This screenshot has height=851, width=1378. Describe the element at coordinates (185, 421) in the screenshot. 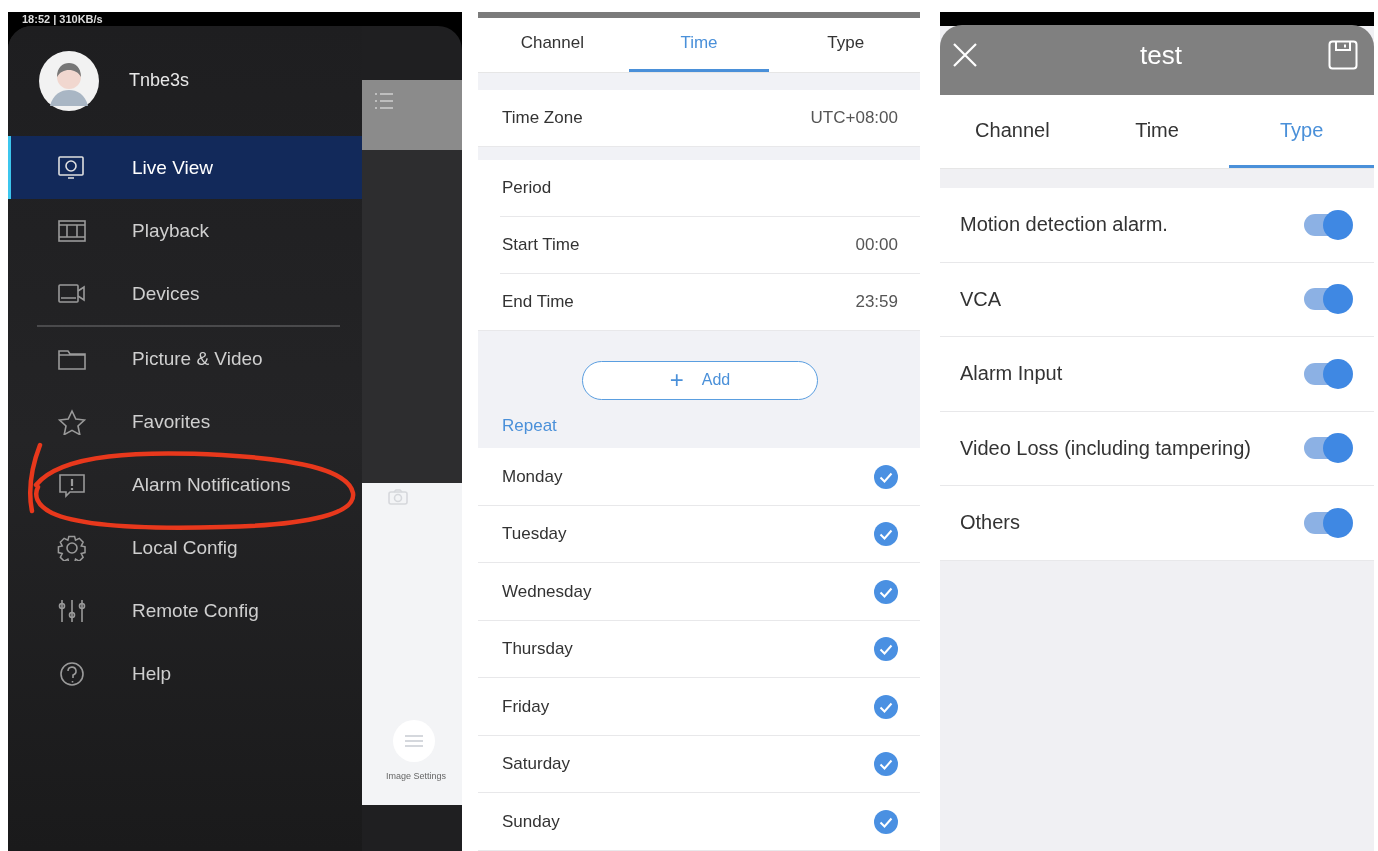

I see `menu-item: Favorites` at that location.